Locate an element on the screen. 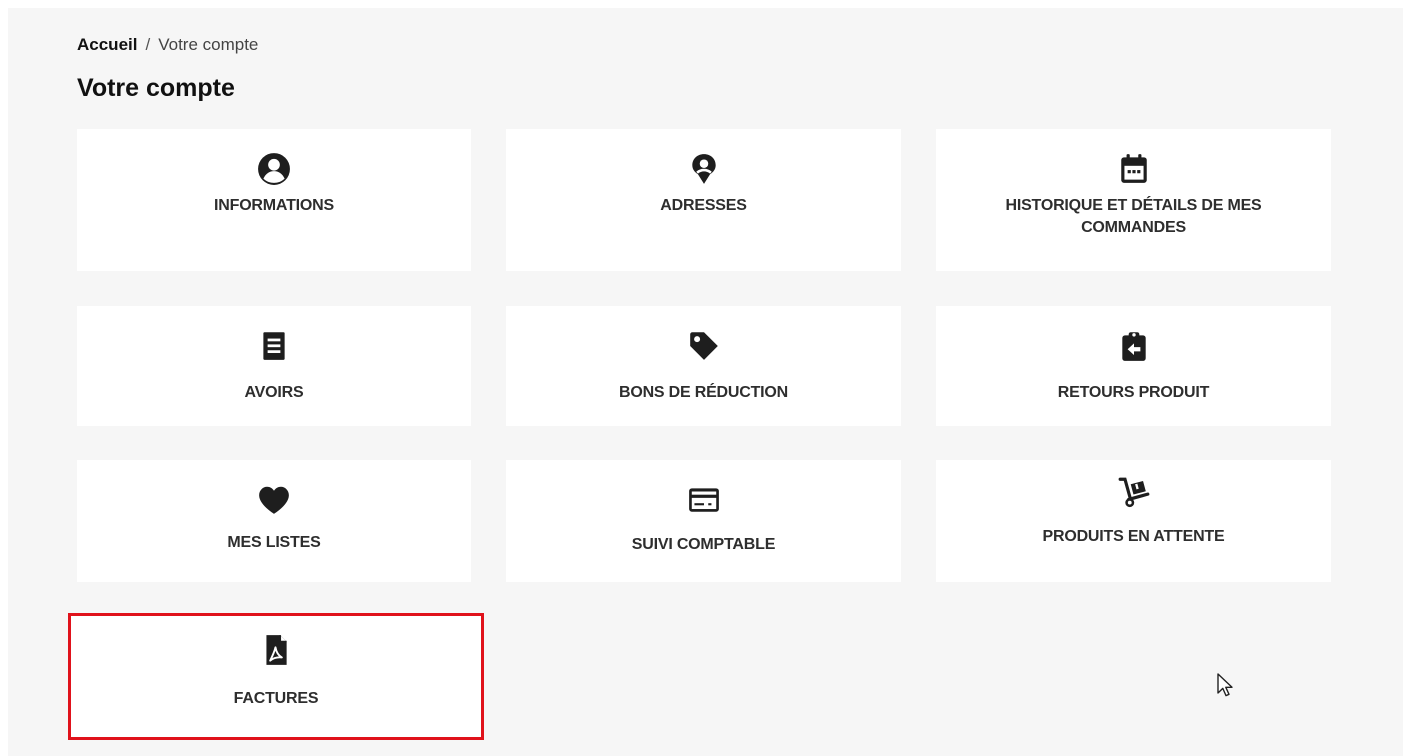 Image resolution: width=1407 pixels, height=756 pixels. tile-mes-listes: MES LISTES is located at coordinates (274, 521).